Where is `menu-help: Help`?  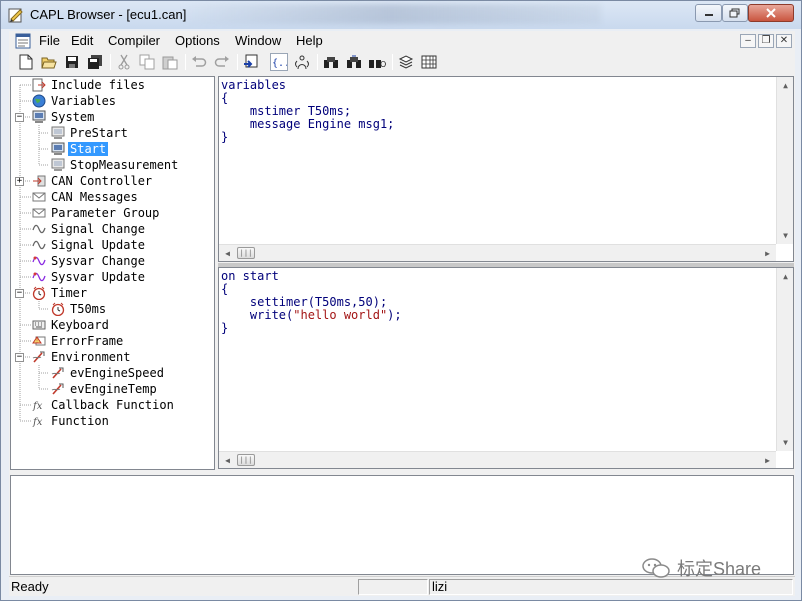 menu-help: Help is located at coordinates (309, 40).